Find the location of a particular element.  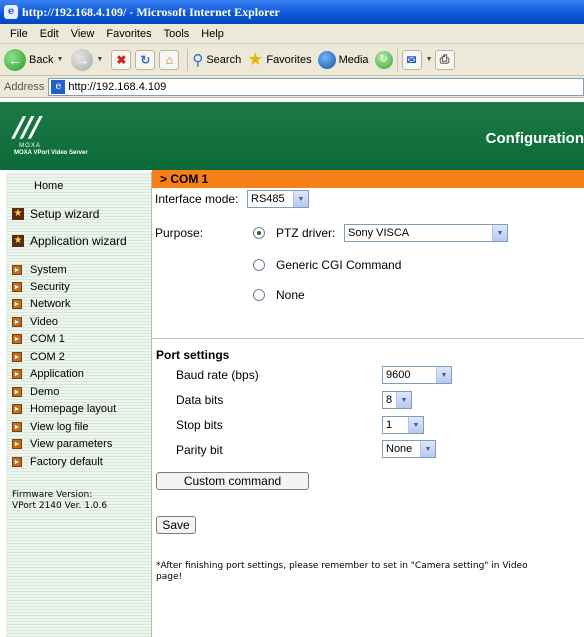

menu-bar: File Edit View Favorites Tools Help is located at coordinates (292, 34).